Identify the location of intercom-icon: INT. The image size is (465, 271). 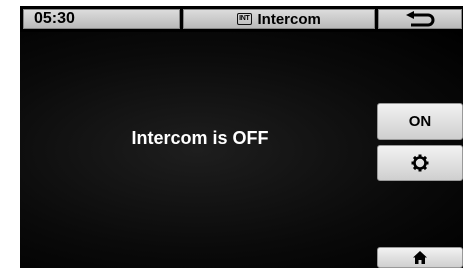
(244, 19).